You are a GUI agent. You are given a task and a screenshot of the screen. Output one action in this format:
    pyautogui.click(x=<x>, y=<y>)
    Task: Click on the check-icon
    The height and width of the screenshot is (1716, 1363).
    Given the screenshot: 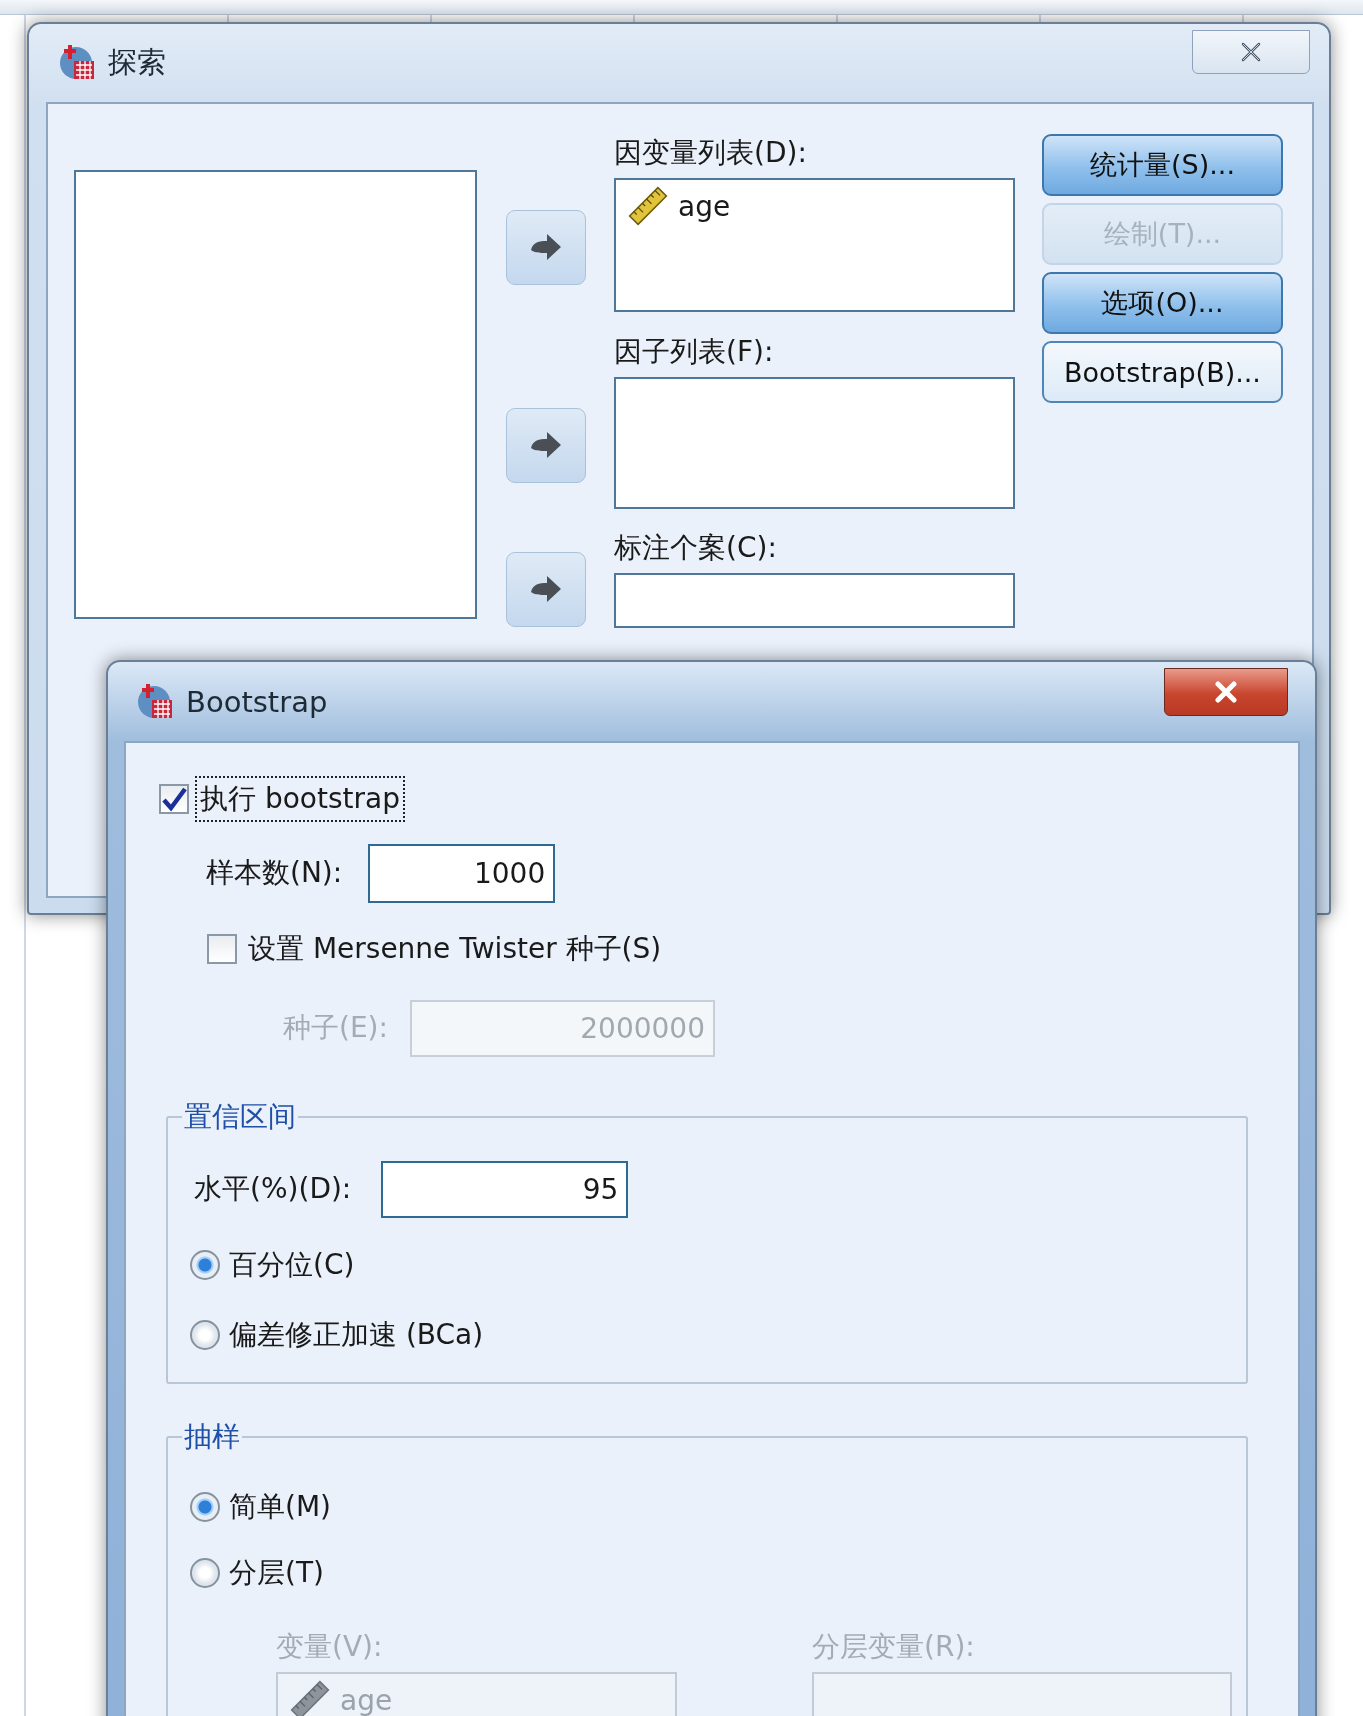 What is the action you would take?
    pyautogui.click(x=174, y=799)
    